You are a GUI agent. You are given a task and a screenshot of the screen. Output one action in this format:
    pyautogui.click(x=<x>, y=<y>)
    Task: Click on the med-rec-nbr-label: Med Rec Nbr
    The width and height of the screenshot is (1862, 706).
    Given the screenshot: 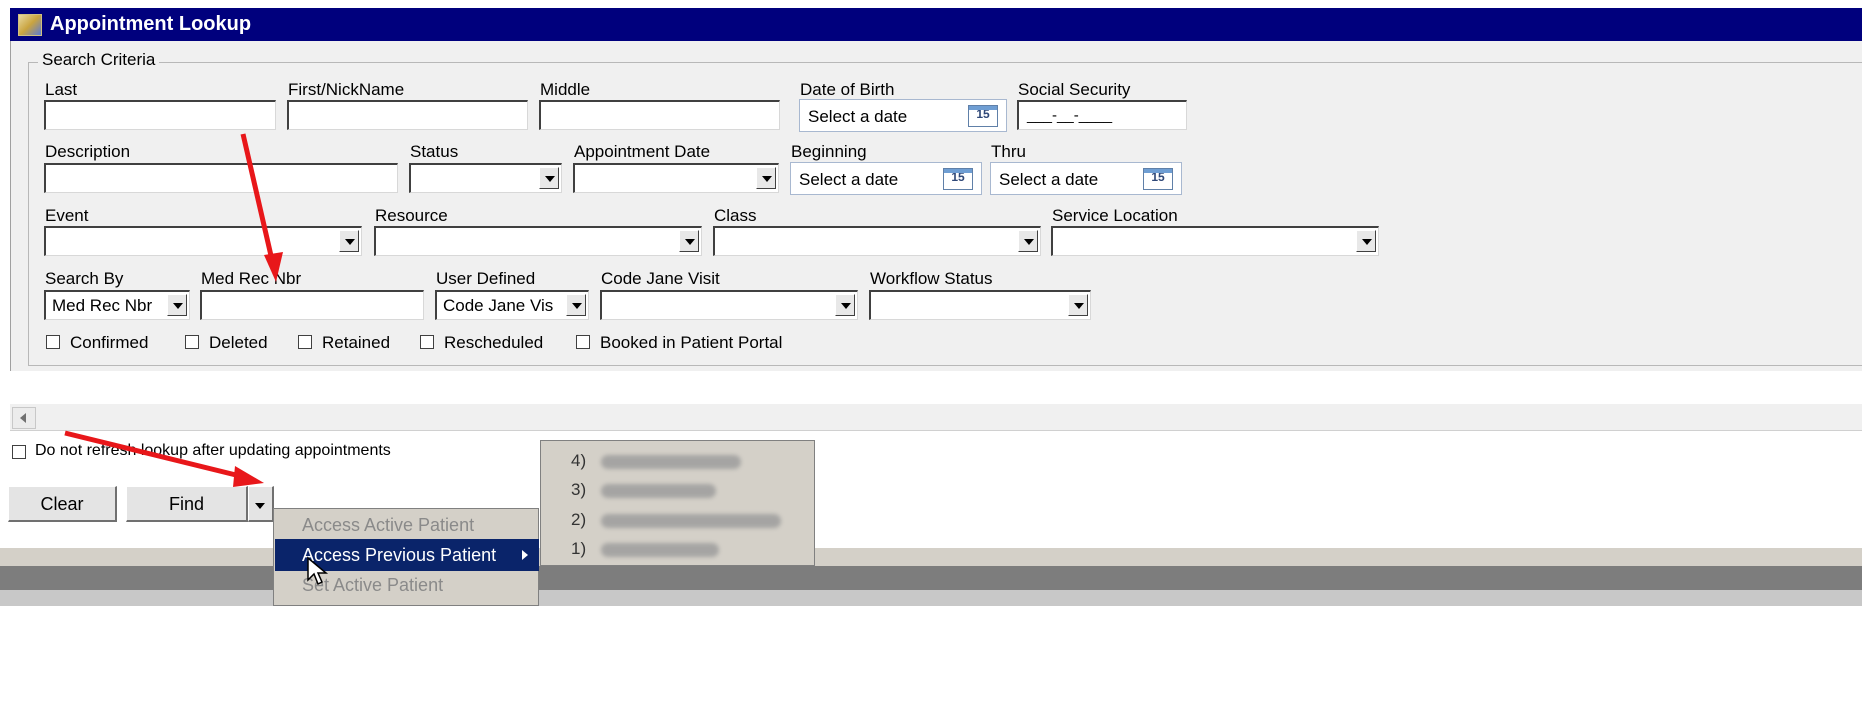 What is the action you would take?
    pyautogui.click(x=251, y=278)
    